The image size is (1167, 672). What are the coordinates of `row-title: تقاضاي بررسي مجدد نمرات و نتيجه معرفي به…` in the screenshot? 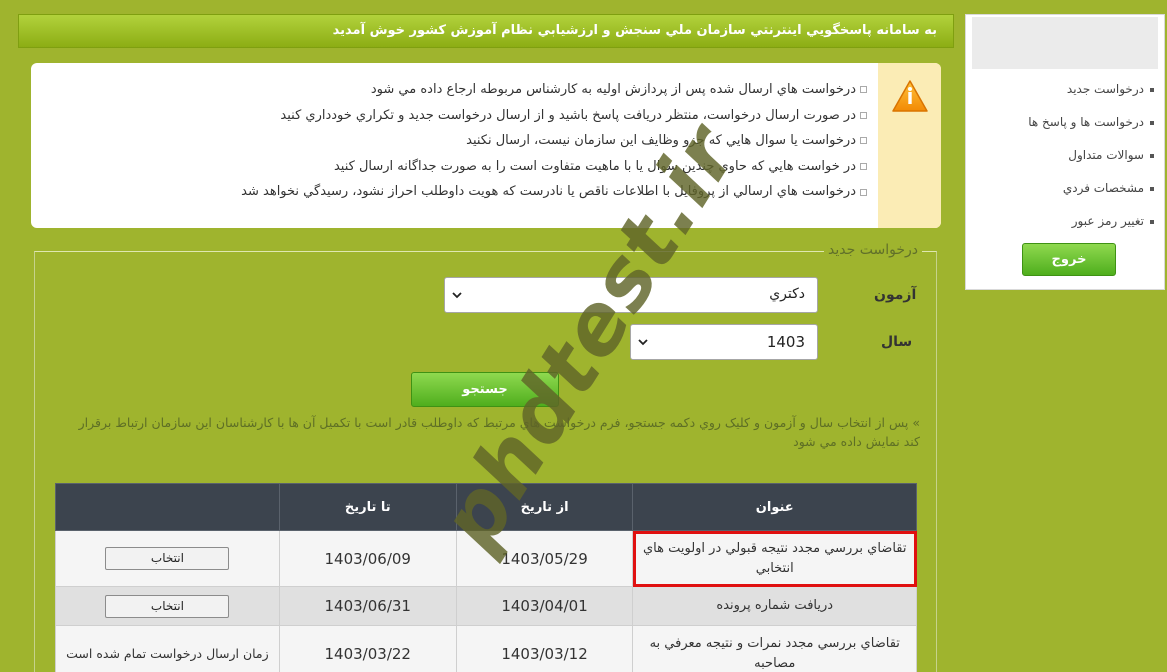 It's located at (774, 648).